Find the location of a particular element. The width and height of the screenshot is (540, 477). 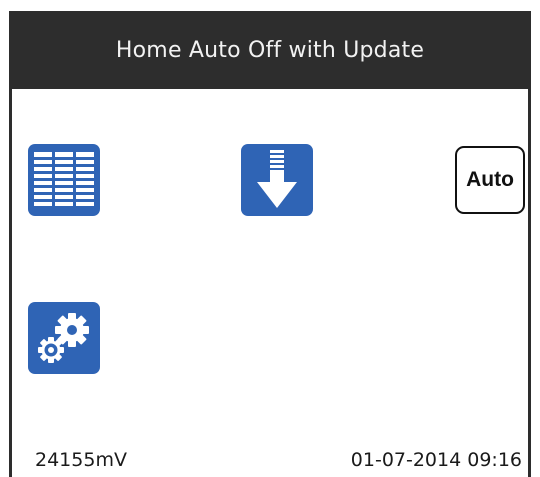

datetime-readout: 01-07-2014 09:16 is located at coordinates (436, 460).